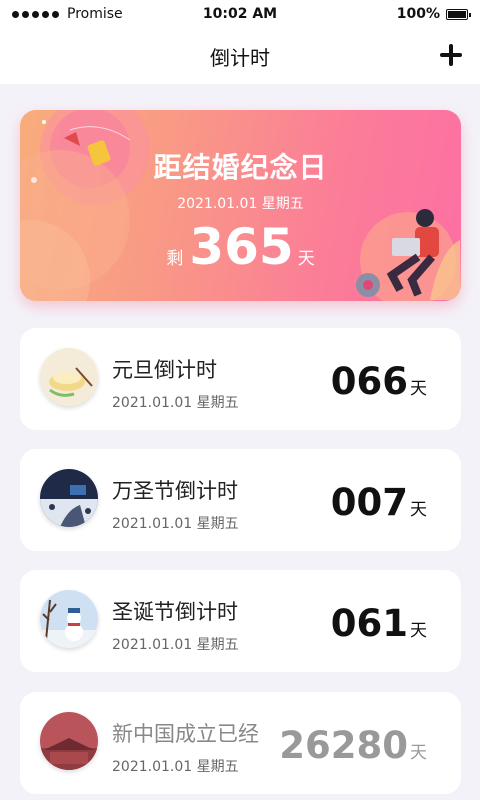 The image size is (480, 800). What do you see at coordinates (240, 379) in the screenshot?
I see `list-item: 元旦倒计时 2021.01.01 星期五 066 天` at bounding box center [240, 379].